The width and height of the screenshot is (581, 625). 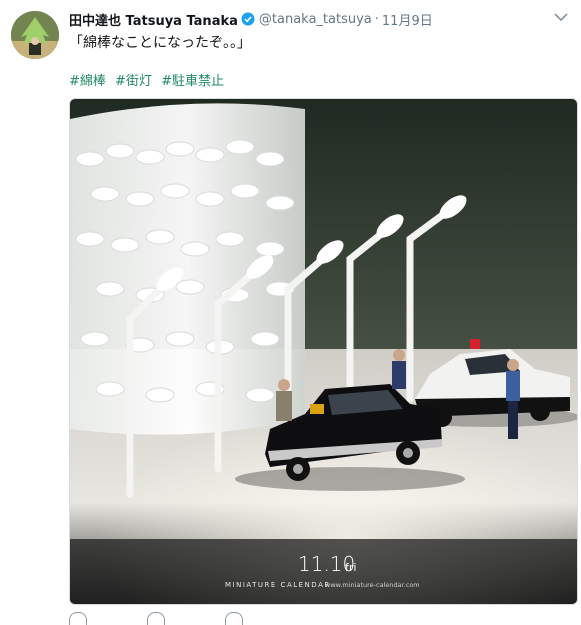 I want to click on avatar-image, so click(x=35, y=35).